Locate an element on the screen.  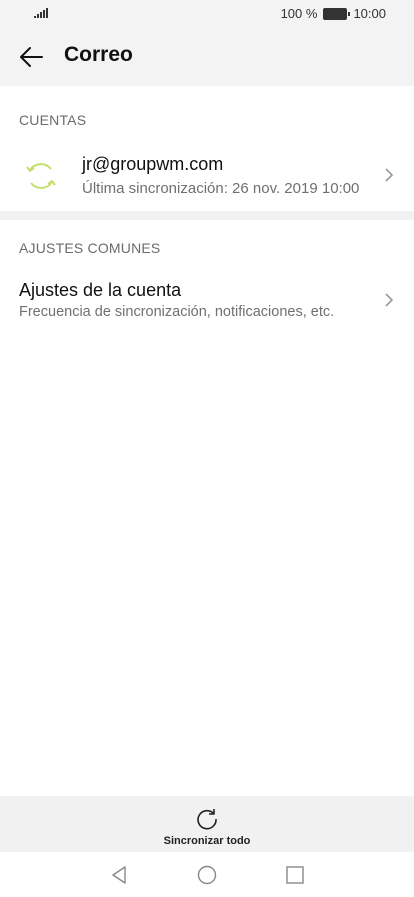
section-divider is located at coordinates (207, 215).